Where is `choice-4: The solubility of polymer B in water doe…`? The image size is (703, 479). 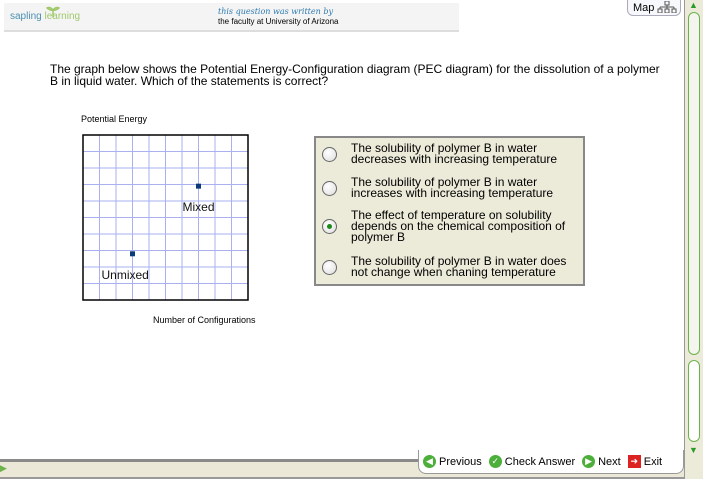 choice-4: The solubility of polymer B in water doe… is located at coordinates (449, 266).